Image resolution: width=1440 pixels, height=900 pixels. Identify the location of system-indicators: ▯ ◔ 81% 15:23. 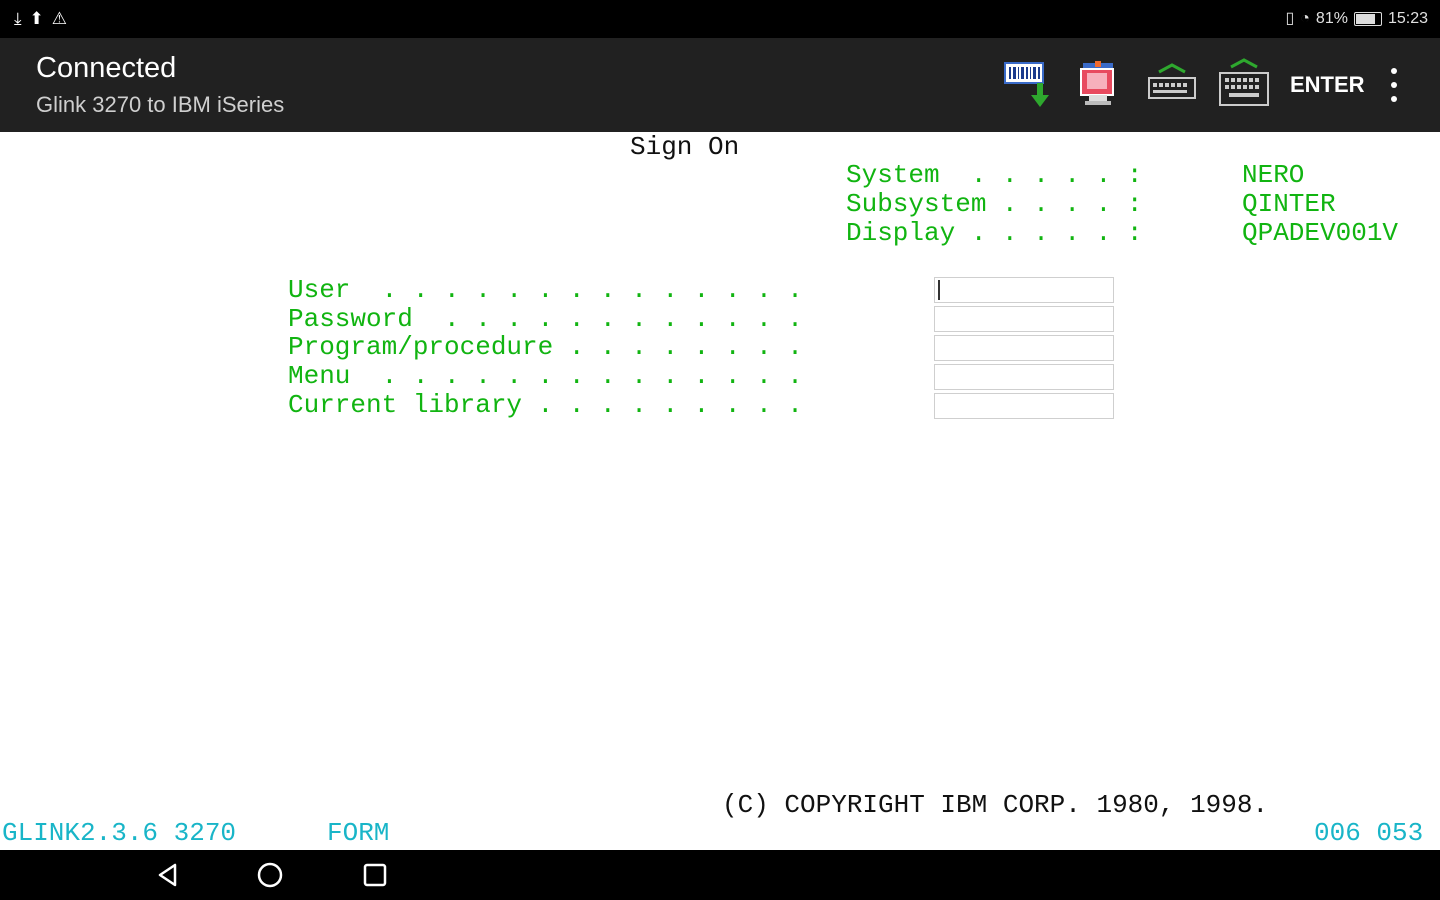
(1356, 19).